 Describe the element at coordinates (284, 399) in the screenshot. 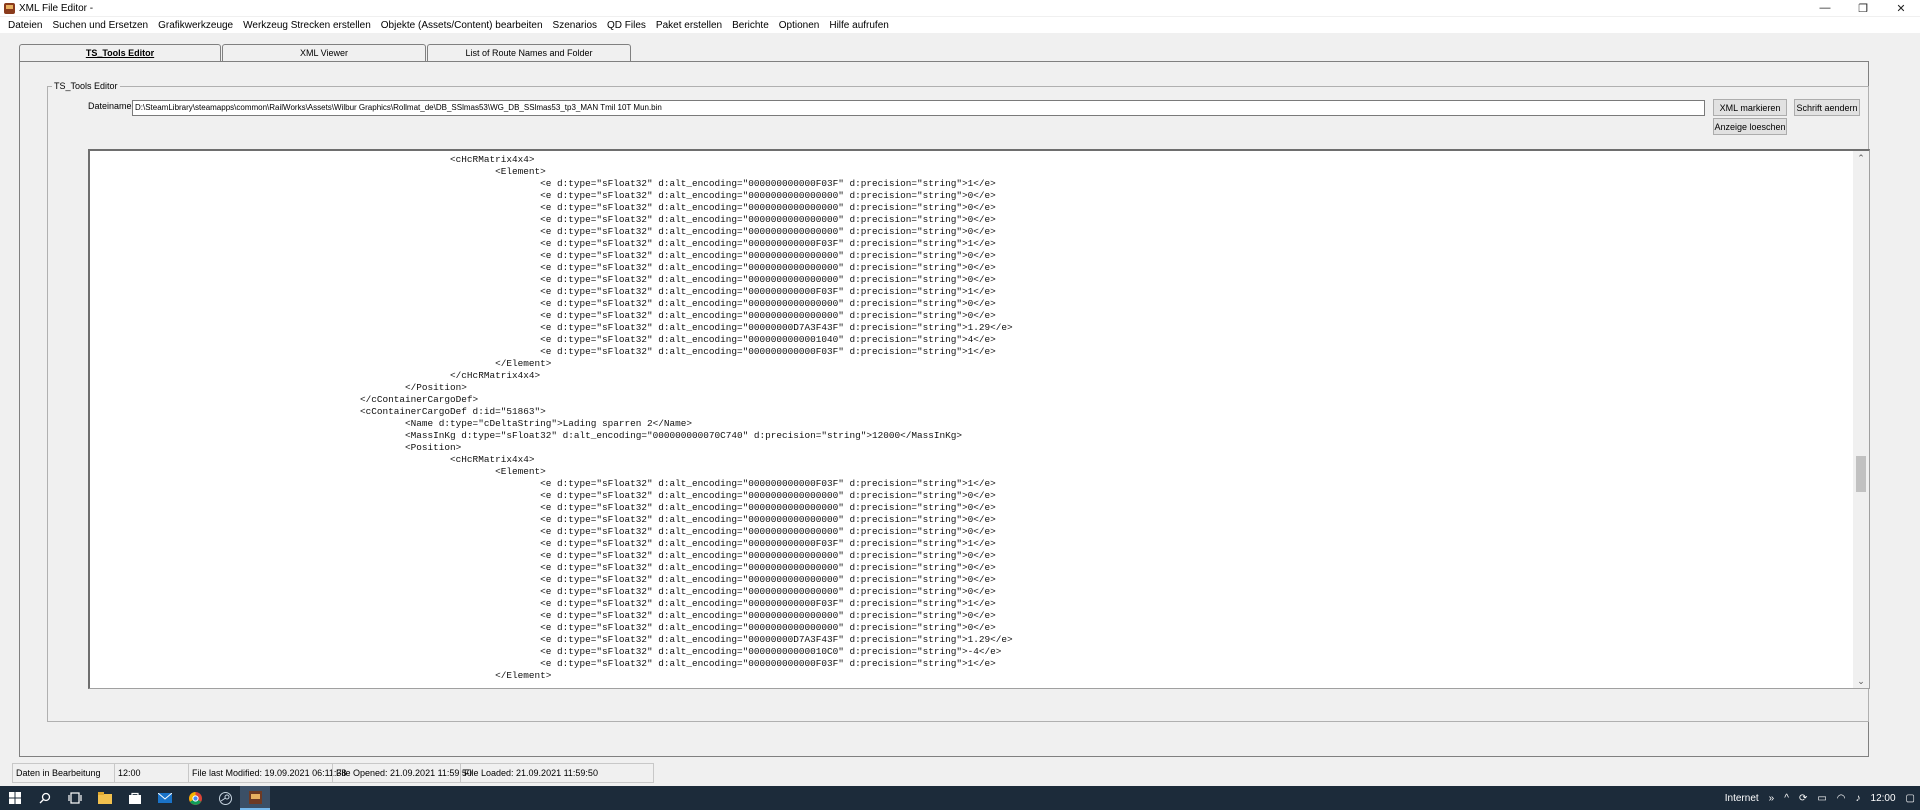

I see `code-line: </cContainerCargoDef>` at that location.